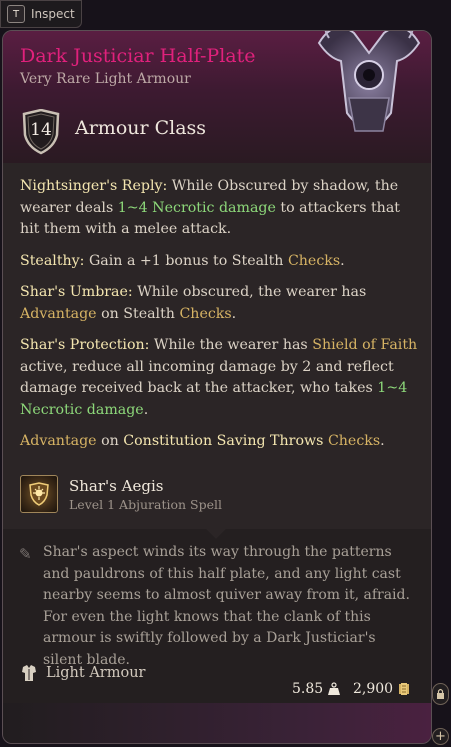  What do you see at coordinates (404, 689) in the screenshot?
I see `gold-coin-icon` at bounding box center [404, 689].